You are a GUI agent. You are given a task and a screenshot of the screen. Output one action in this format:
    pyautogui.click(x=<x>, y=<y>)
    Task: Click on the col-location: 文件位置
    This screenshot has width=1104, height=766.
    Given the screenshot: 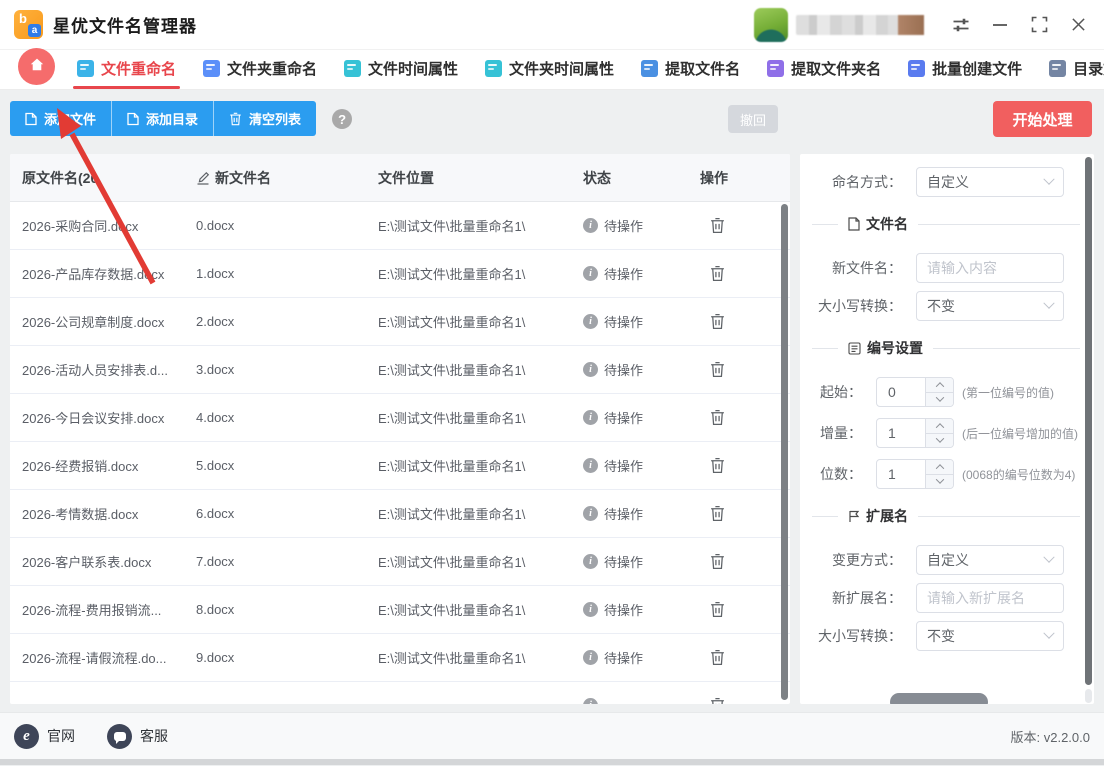 What is the action you would take?
    pyautogui.click(x=406, y=177)
    